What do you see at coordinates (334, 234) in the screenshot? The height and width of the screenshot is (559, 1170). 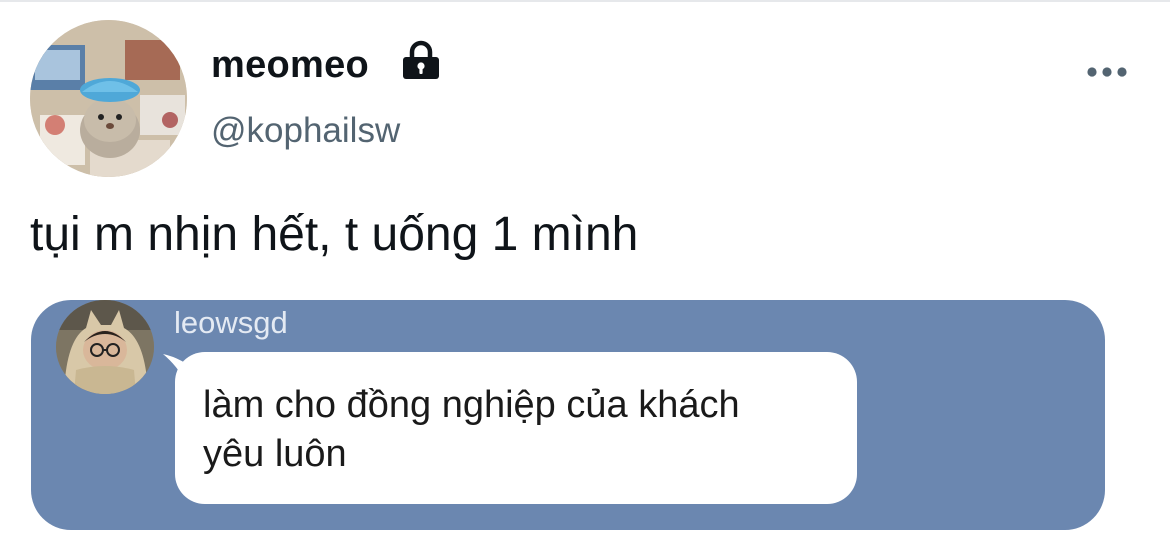 I see `tweet-text: tụi m nhịn hết, t uống 1 mình` at bounding box center [334, 234].